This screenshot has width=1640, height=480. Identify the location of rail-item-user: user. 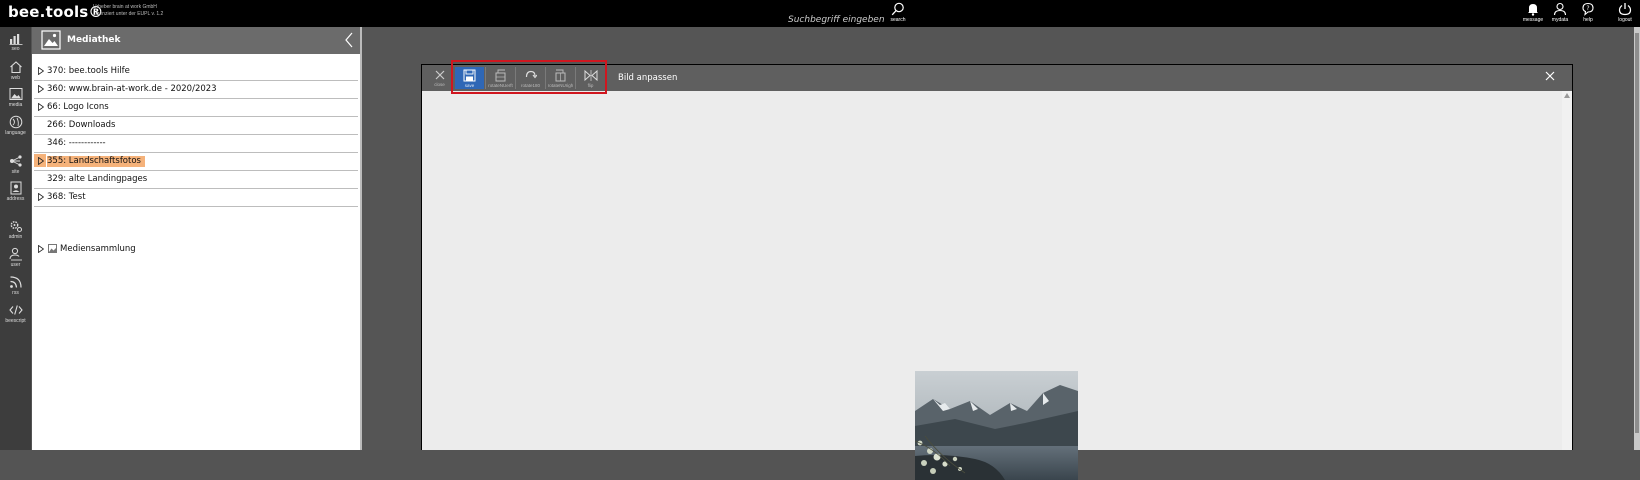
(15, 257).